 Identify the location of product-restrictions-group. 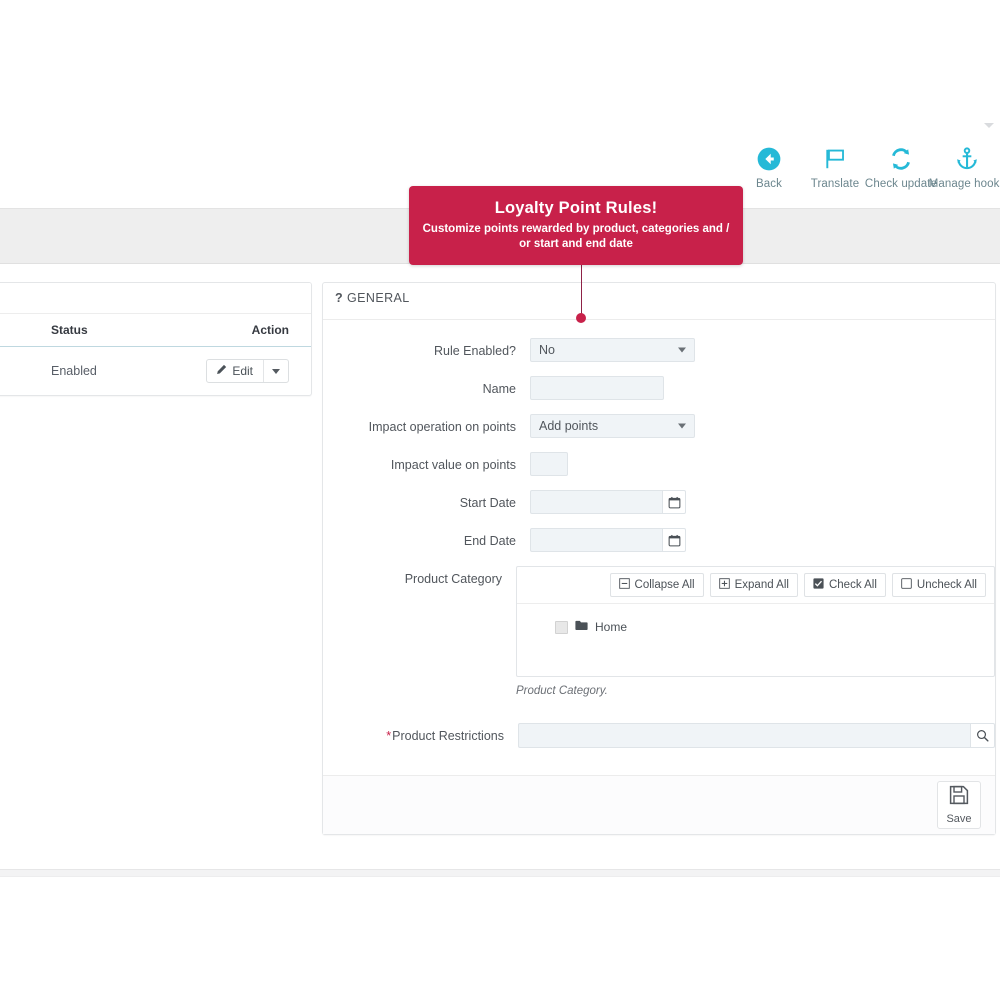
(756, 735).